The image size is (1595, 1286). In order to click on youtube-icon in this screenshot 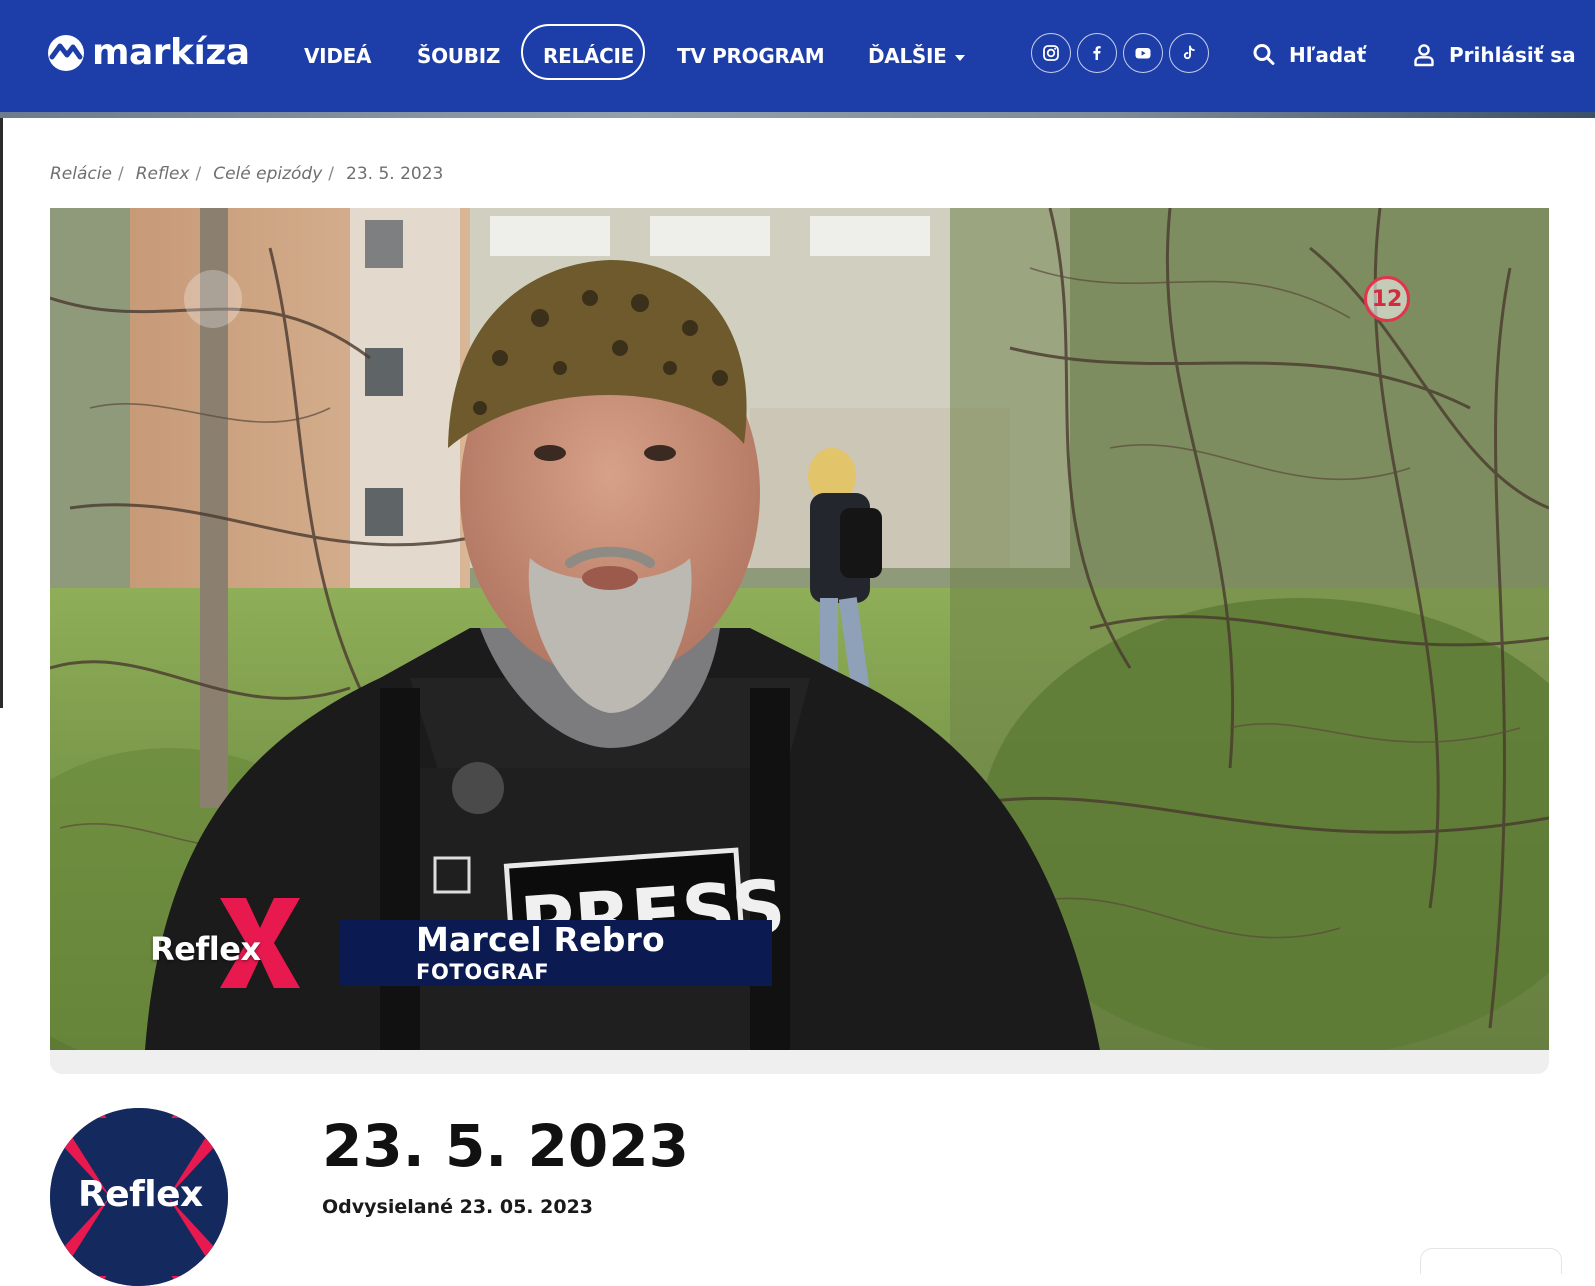, I will do `click(1143, 53)`.